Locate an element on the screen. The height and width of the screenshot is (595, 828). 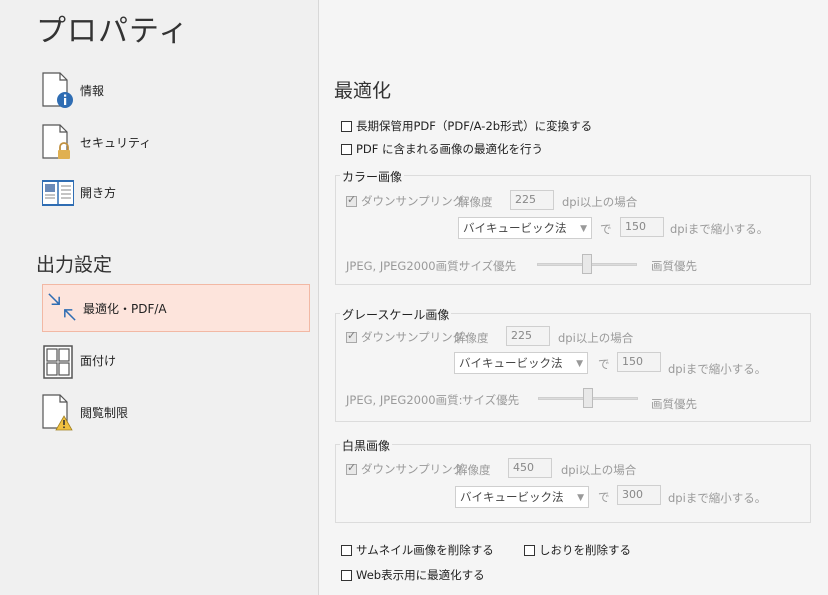
color-quality-priority-label: 画質優先 is located at coordinates (674, 266).